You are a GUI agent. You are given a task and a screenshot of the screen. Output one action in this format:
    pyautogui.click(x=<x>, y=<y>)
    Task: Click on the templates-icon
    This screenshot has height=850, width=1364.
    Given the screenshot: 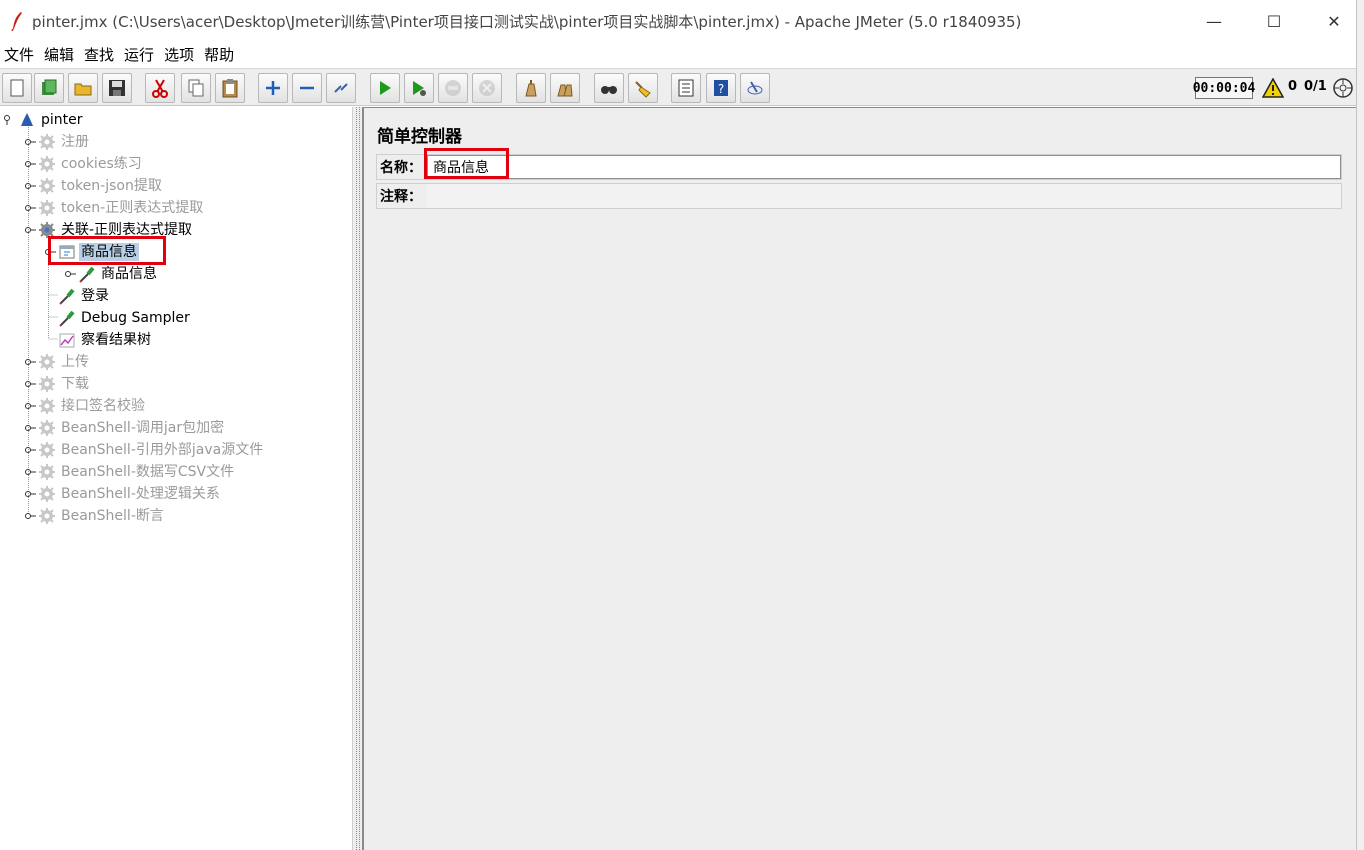 What is the action you would take?
    pyautogui.click(x=49, y=87)
    